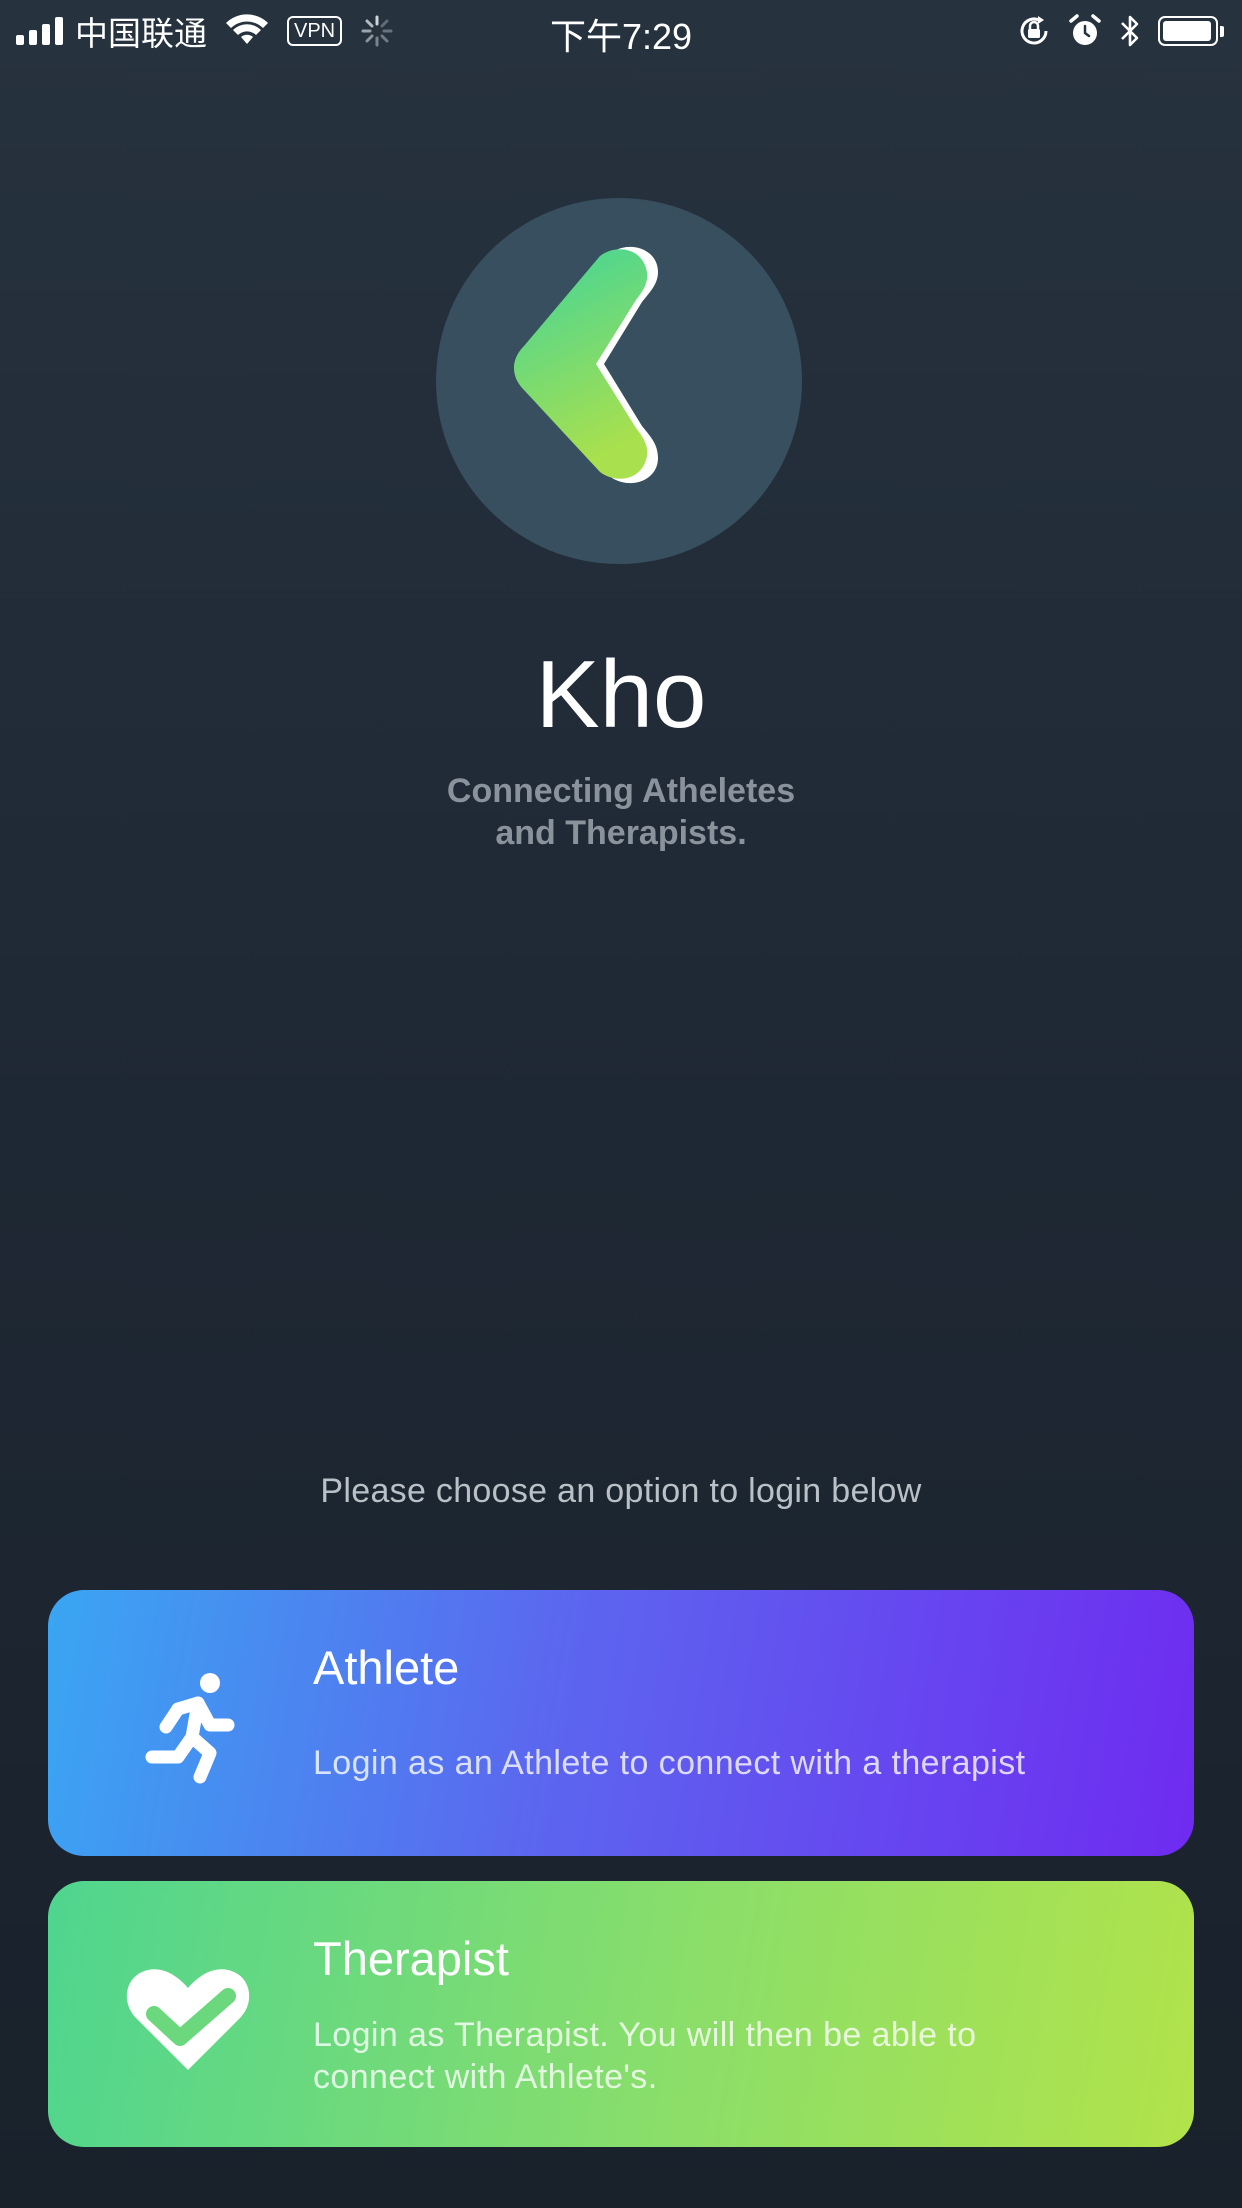 The width and height of the screenshot is (1242, 2208). Describe the element at coordinates (621, 694) in the screenshot. I see `app-title: Kho` at that location.